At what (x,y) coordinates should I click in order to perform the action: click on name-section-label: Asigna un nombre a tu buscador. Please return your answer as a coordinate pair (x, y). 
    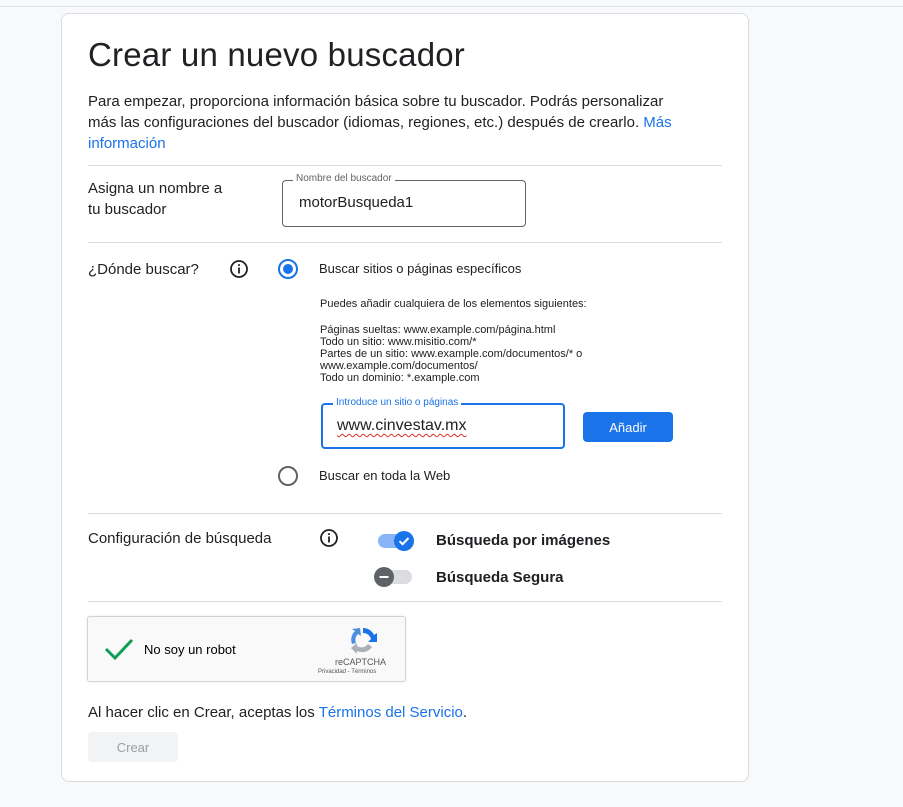
    Looking at the image, I should click on (155, 199).